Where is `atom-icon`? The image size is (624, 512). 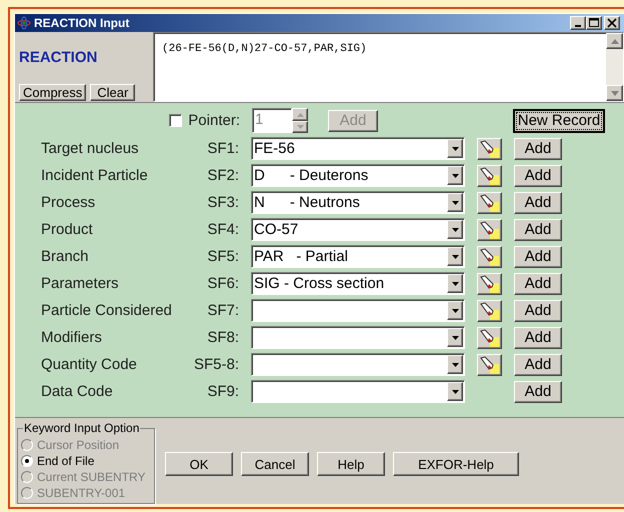 atom-icon is located at coordinates (24, 23).